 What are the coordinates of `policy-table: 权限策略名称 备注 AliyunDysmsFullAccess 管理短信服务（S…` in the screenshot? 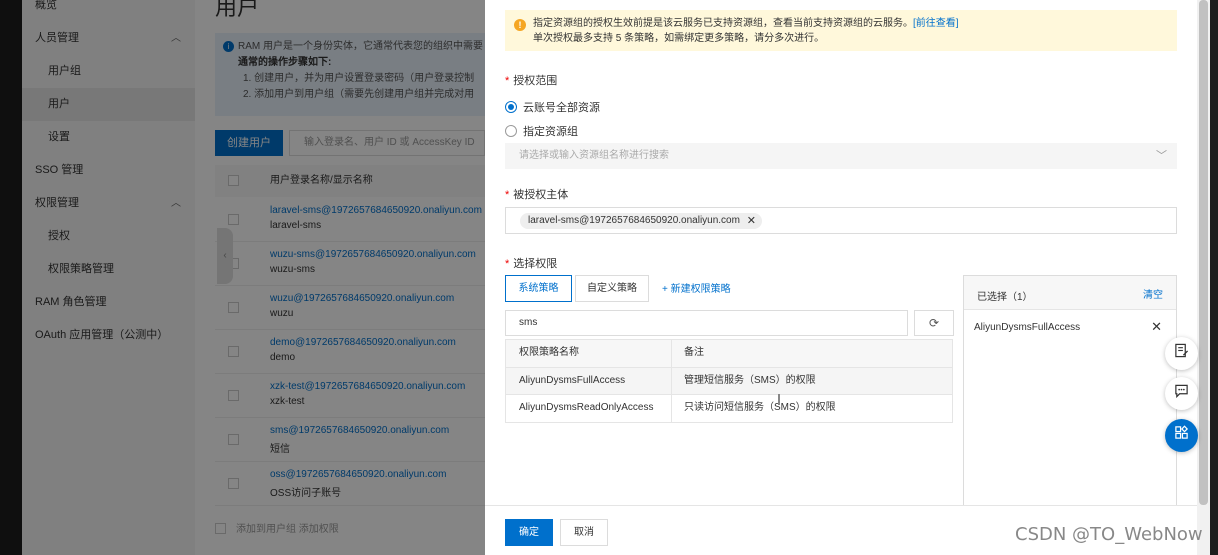 It's located at (729, 381).